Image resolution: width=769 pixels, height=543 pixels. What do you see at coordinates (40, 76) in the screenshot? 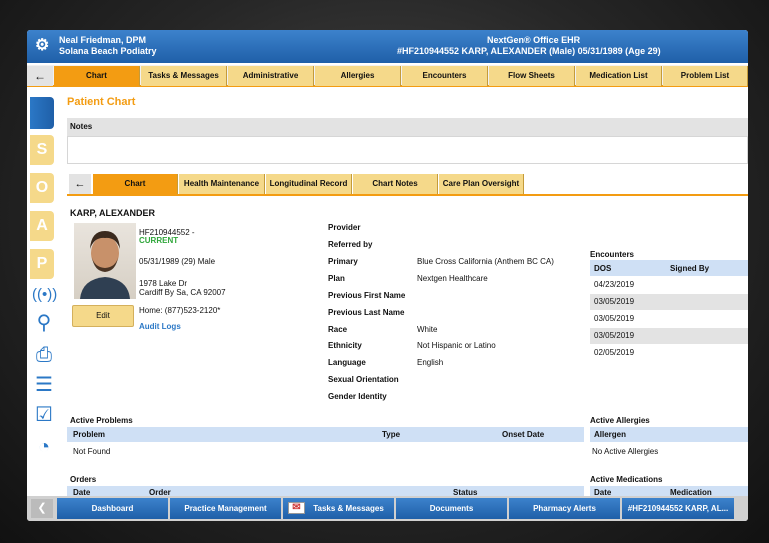
I see `back-arrow-icon: ←` at bounding box center [40, 76].